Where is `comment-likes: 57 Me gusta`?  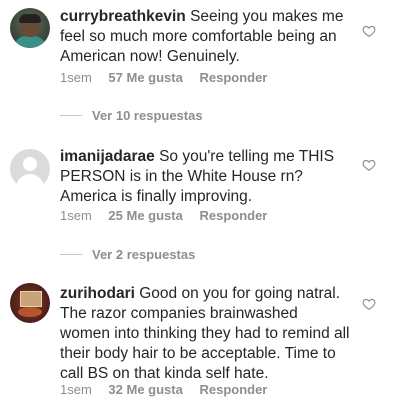
comment-likes: 57 Me gusta is located at coordinates (145, 77).